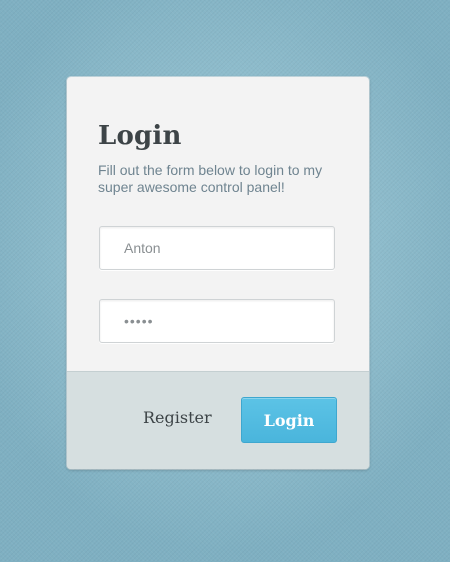  Describe the element at coordinates (140, 136) in the screenshot. I see `page-title: Login` at that location.